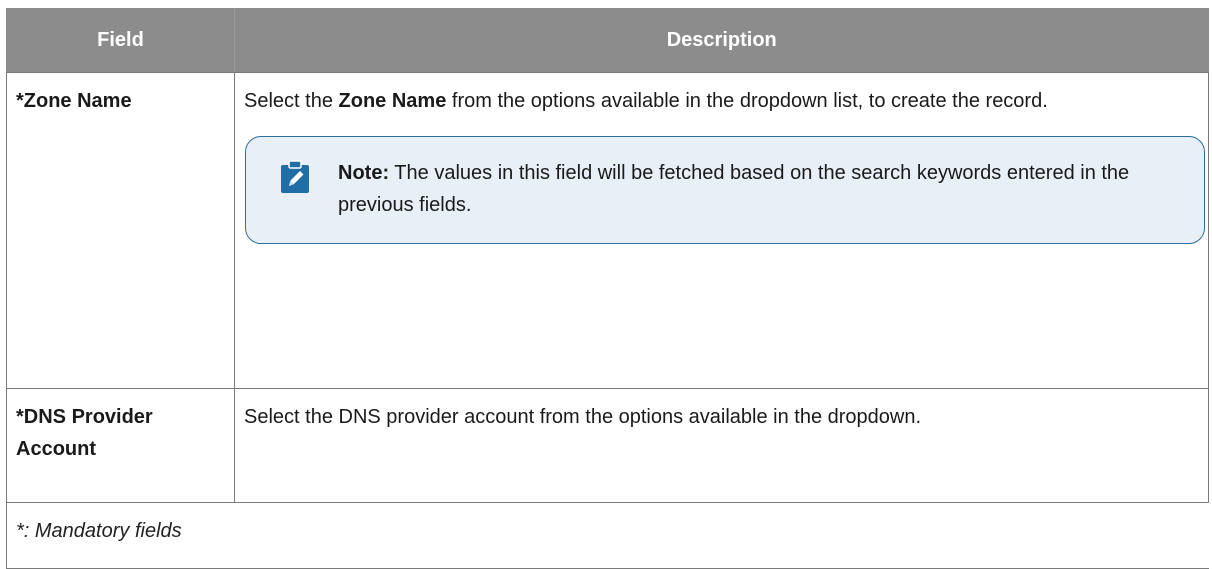 This screenshot has height=569, width=1212. What do you see at coordinates (721, 40) in the screenshot?
I see `header-description: Description` at bounding box center [721, 40].